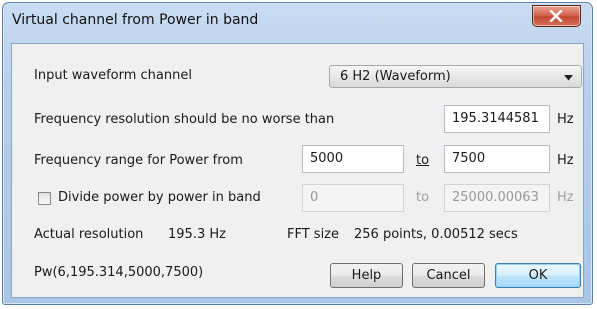  I want to click on cancel-button: Cancel, so click(448, 275).